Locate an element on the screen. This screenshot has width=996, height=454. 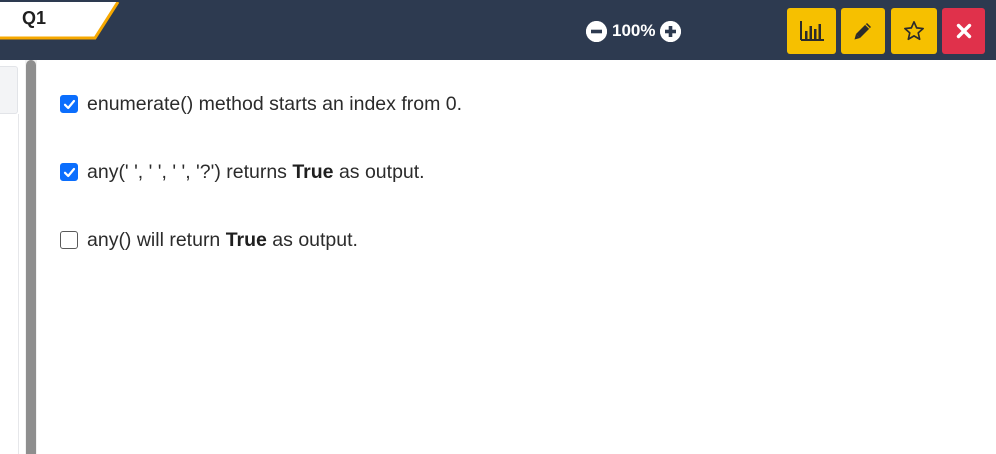
question-tab: Q1 is located at coordinates (60, 21).